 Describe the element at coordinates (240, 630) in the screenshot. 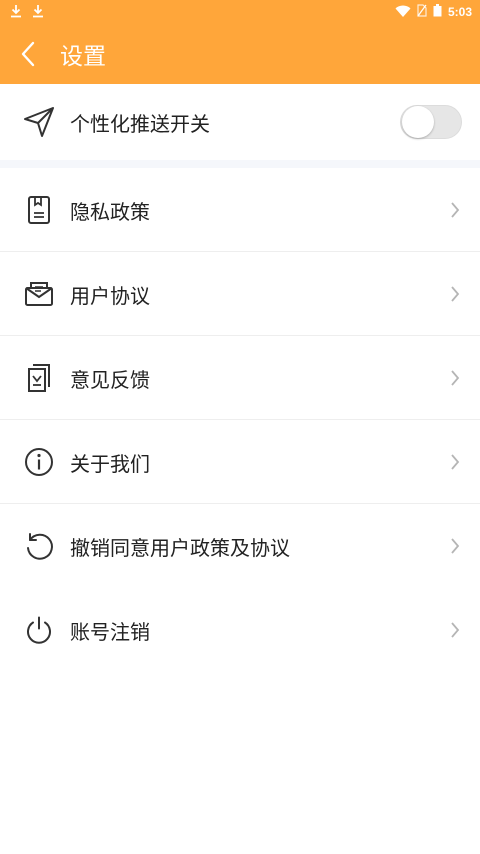

I see `menu-item-delete-account: 账号注销` at that location.